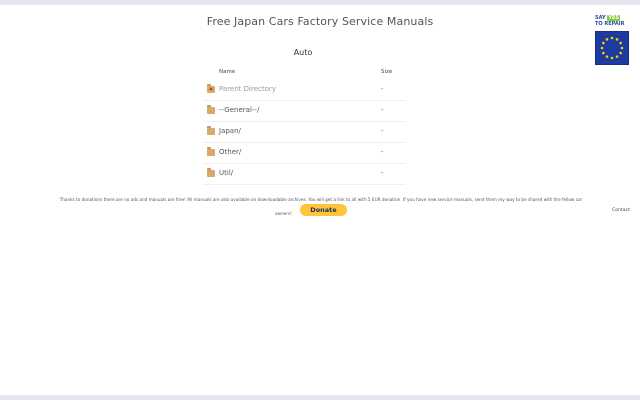 Image resolution: width=640 pixels, height=400 pixels. I want to click on row-name: Parent Directory, so click(247, 89).